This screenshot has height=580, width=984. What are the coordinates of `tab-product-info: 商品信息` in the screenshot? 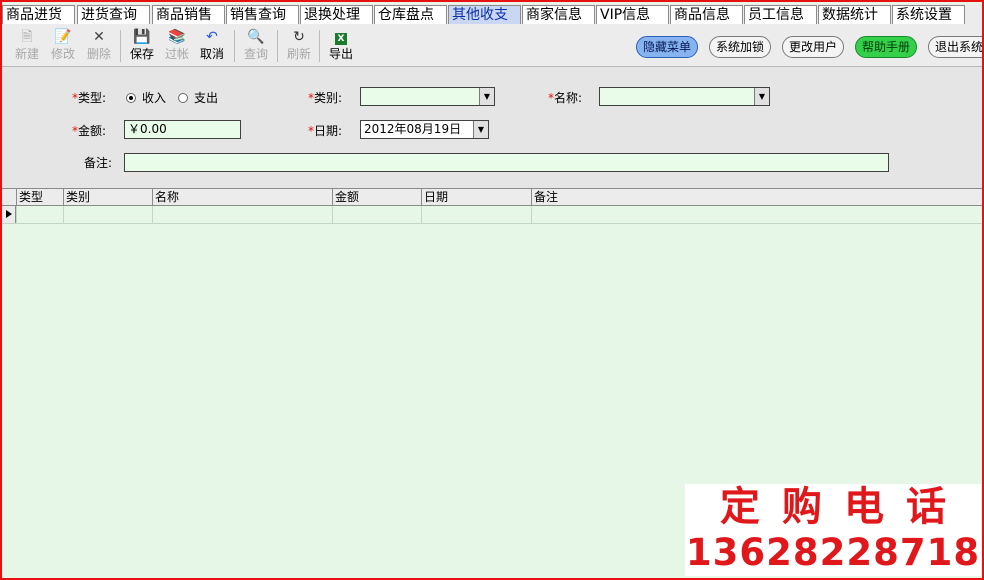 It's located at (706, 14).